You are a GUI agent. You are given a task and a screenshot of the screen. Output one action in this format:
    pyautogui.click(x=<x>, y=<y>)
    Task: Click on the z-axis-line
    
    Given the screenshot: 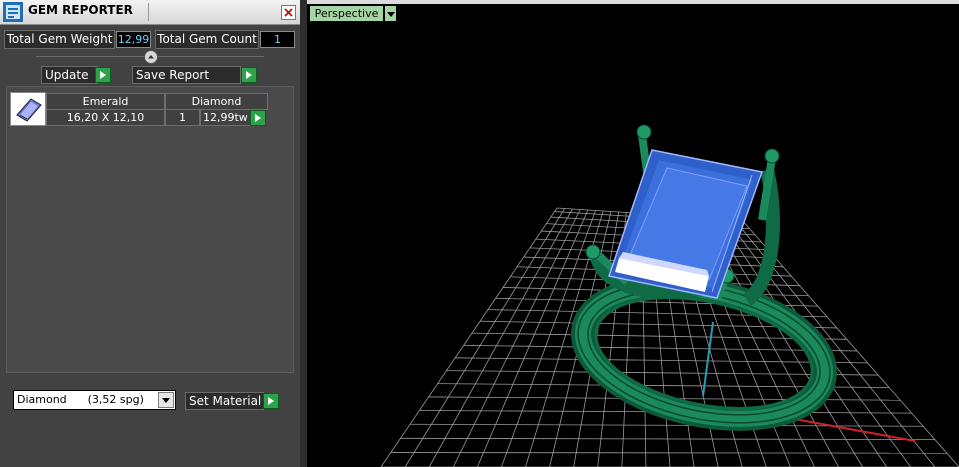 What is the action you would take?
    pyautogui.click(x=708, y=359)
    